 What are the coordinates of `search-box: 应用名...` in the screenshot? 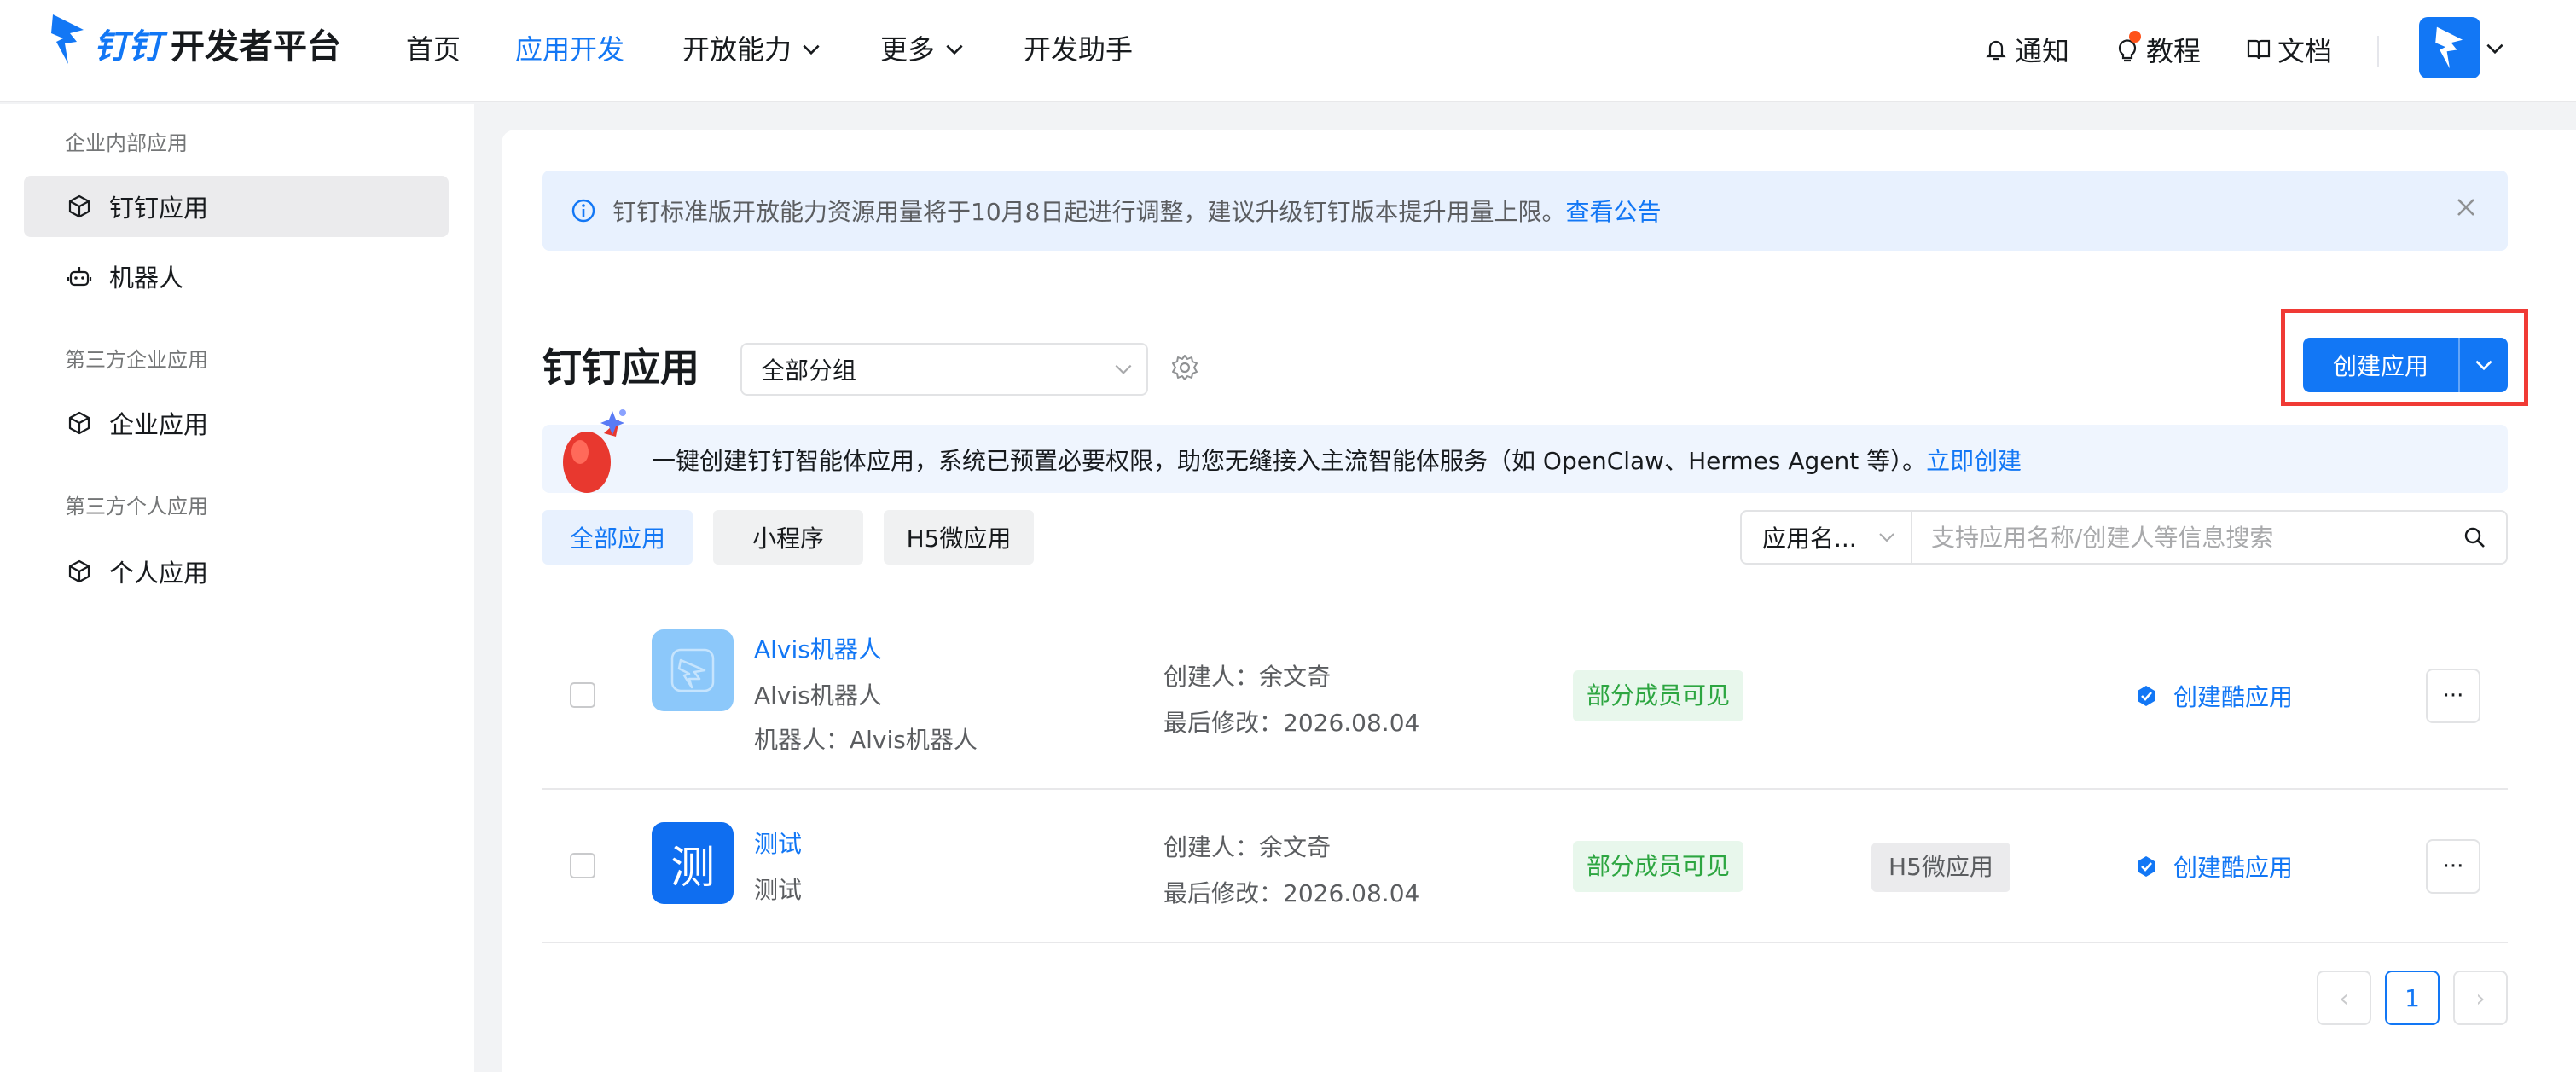 It's located at (2124, 537).